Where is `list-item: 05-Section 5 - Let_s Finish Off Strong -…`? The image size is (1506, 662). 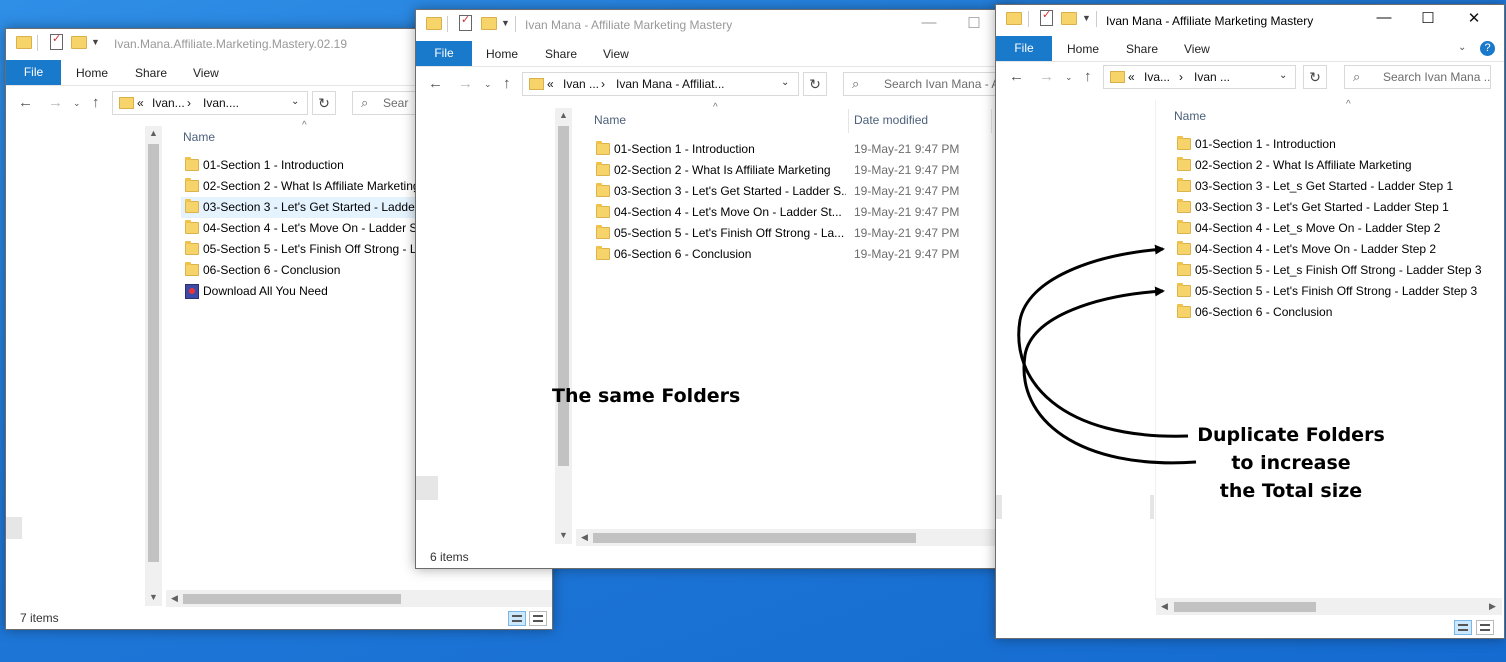 list-item: 05-Section 5 - Let_s Finish Off Strong -… is located at coordinates (1333, 270).